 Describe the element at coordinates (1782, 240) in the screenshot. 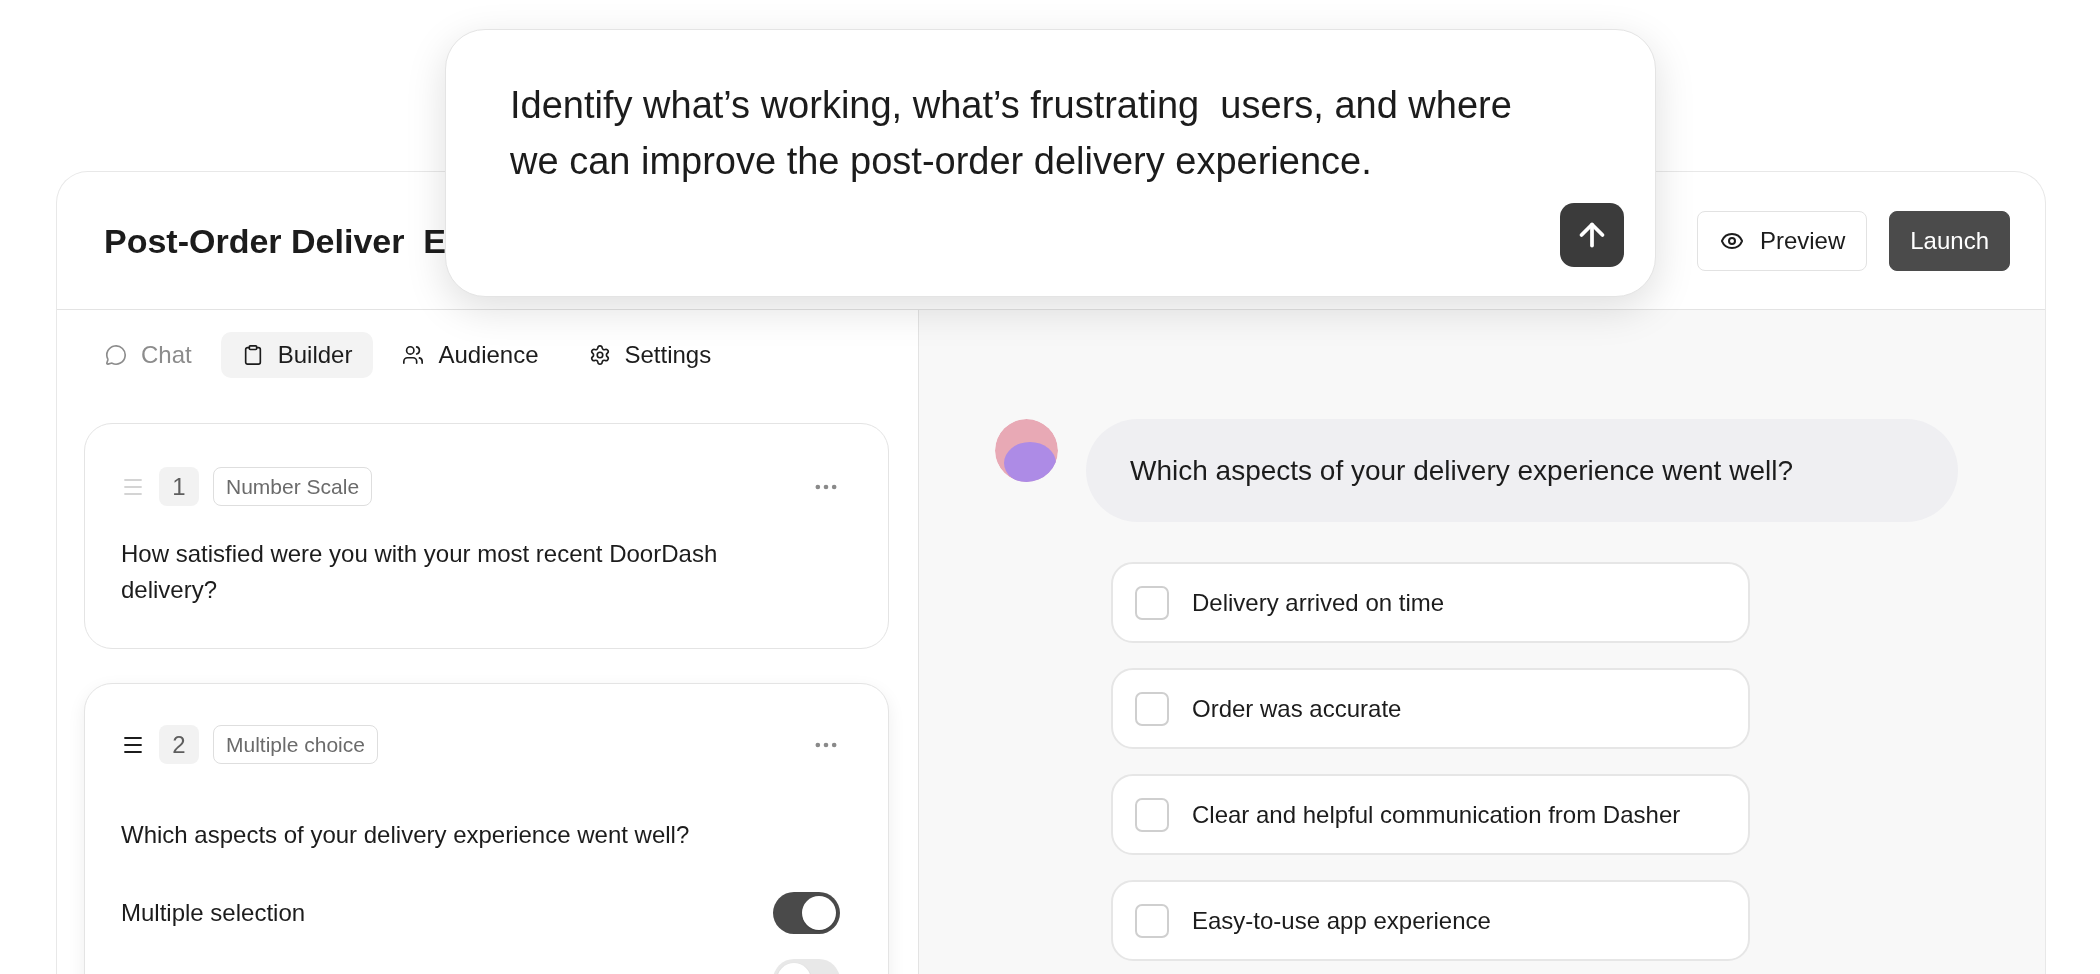

I see `preview-button: Preview` at that location.